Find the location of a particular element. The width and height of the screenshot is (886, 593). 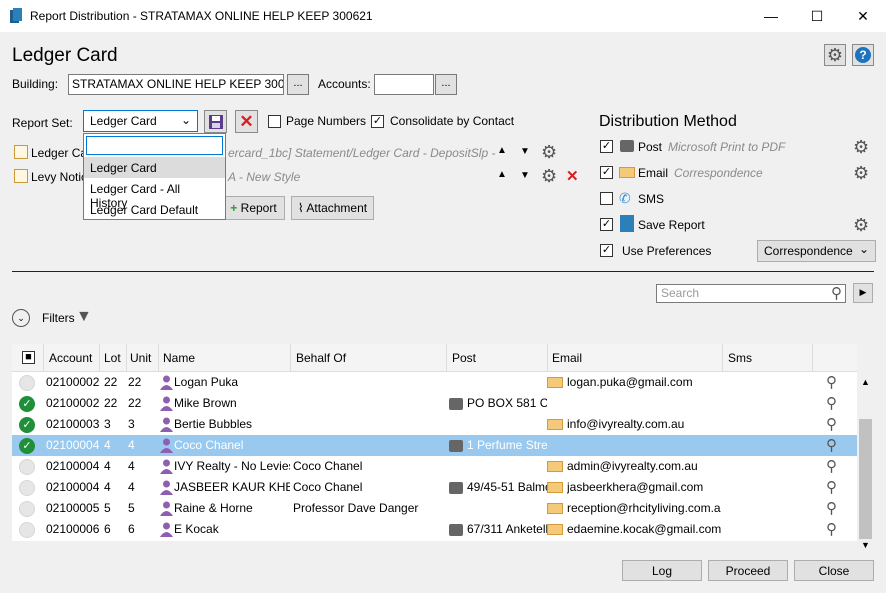

log-button: Log is located at coordinates (662, 570).